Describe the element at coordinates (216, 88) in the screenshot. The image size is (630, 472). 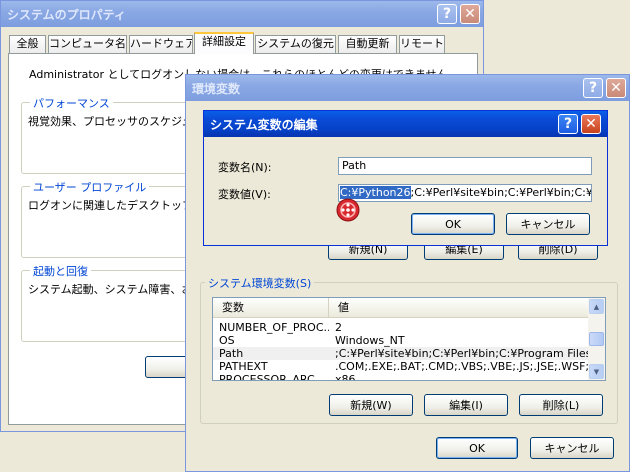
I see `environment-variables-title: 環境変数` at that location.